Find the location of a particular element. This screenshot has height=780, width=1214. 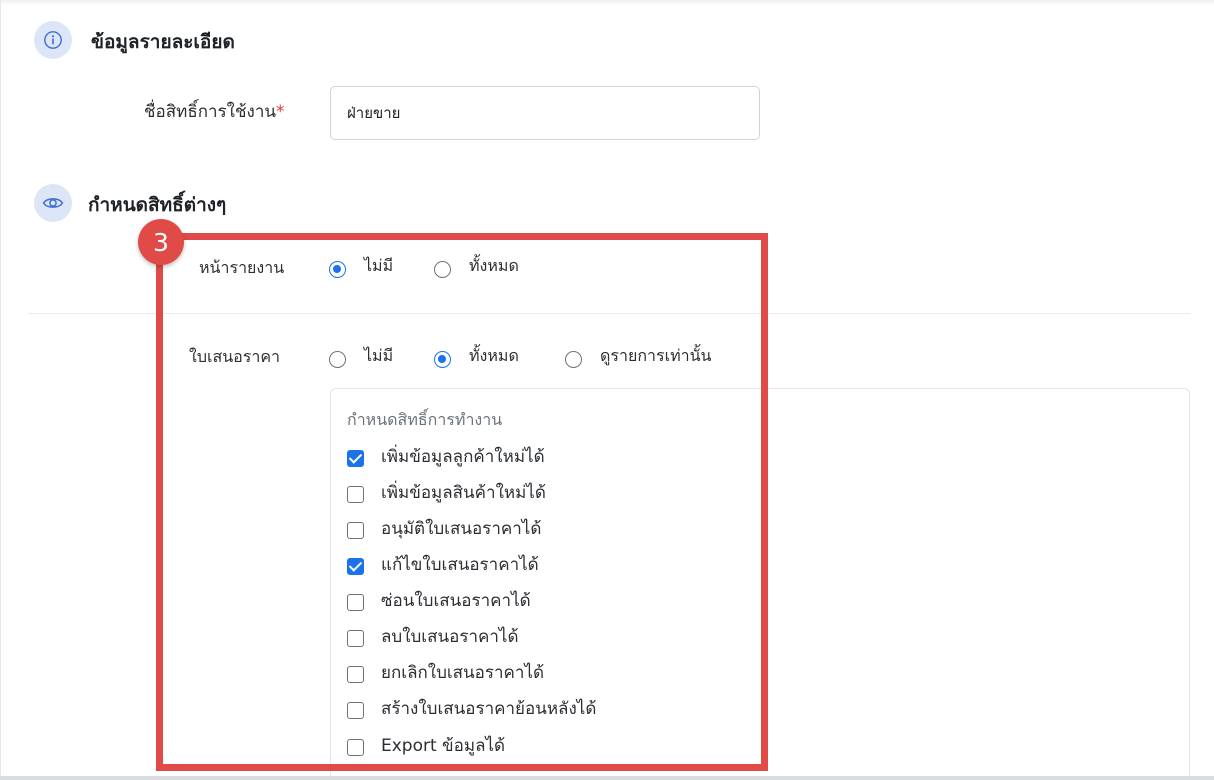

role-name-label: ชื่อสิทธิ์การใช้งาน* is located at coordinates (214, 112).